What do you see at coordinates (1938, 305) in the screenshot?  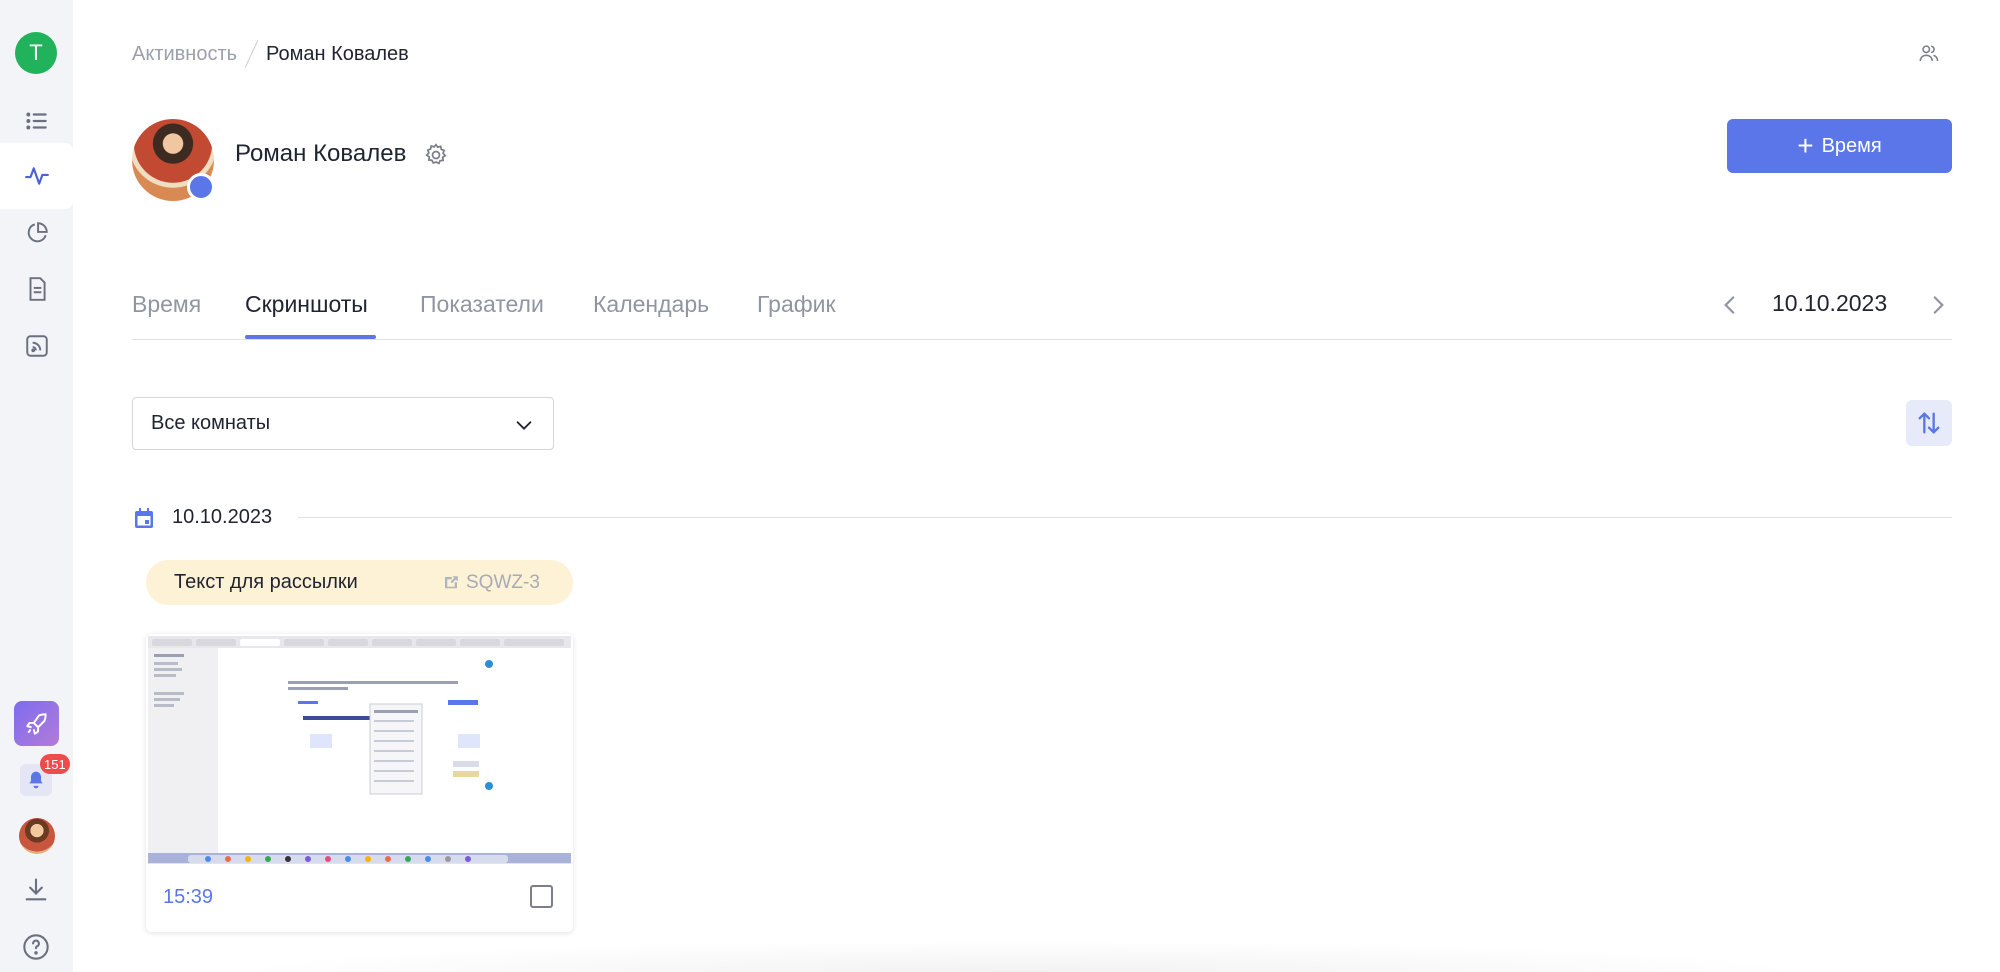 I see `chevron-right-icon` at bounding box center [1938, 305].